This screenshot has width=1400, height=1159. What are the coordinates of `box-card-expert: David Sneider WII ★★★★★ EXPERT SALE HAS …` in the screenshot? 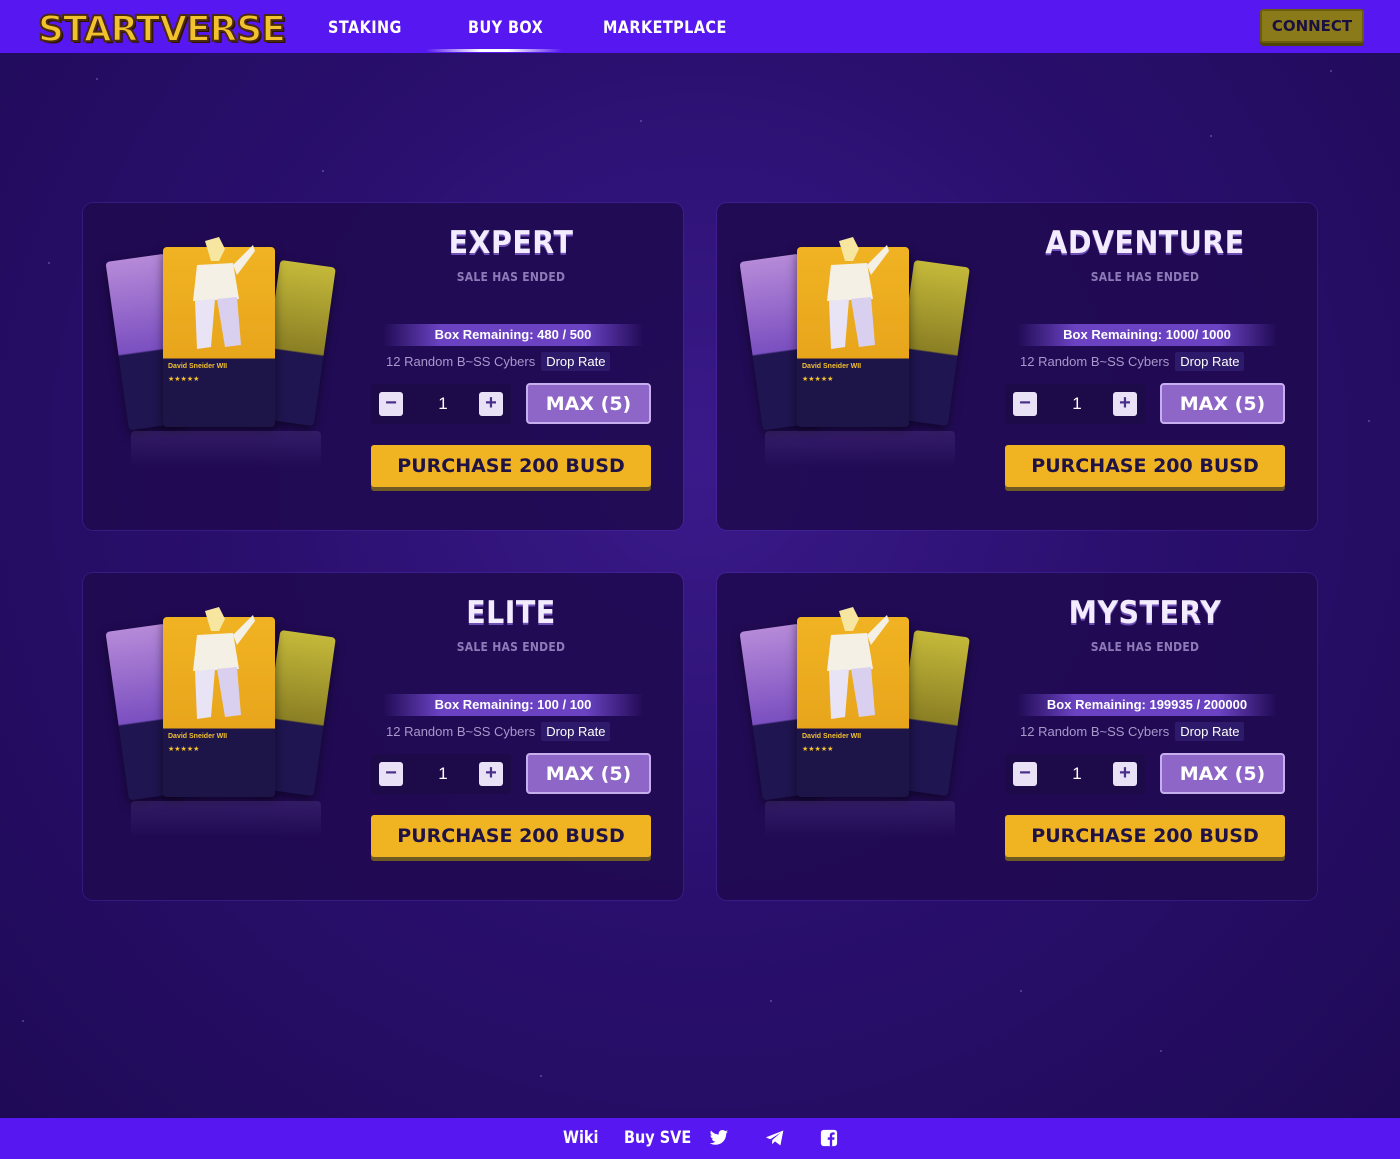 It's located at (383, 366).